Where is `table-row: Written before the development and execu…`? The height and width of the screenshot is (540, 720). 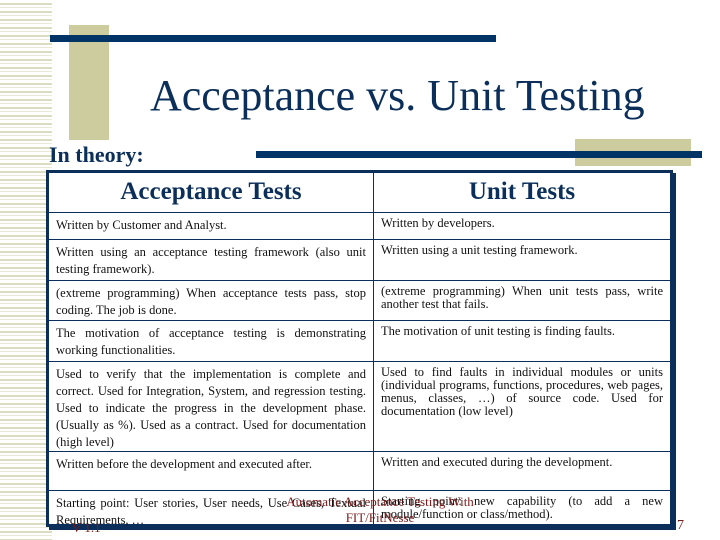
table-row: Written before the development and execu… is located at coordinates (359, 471).